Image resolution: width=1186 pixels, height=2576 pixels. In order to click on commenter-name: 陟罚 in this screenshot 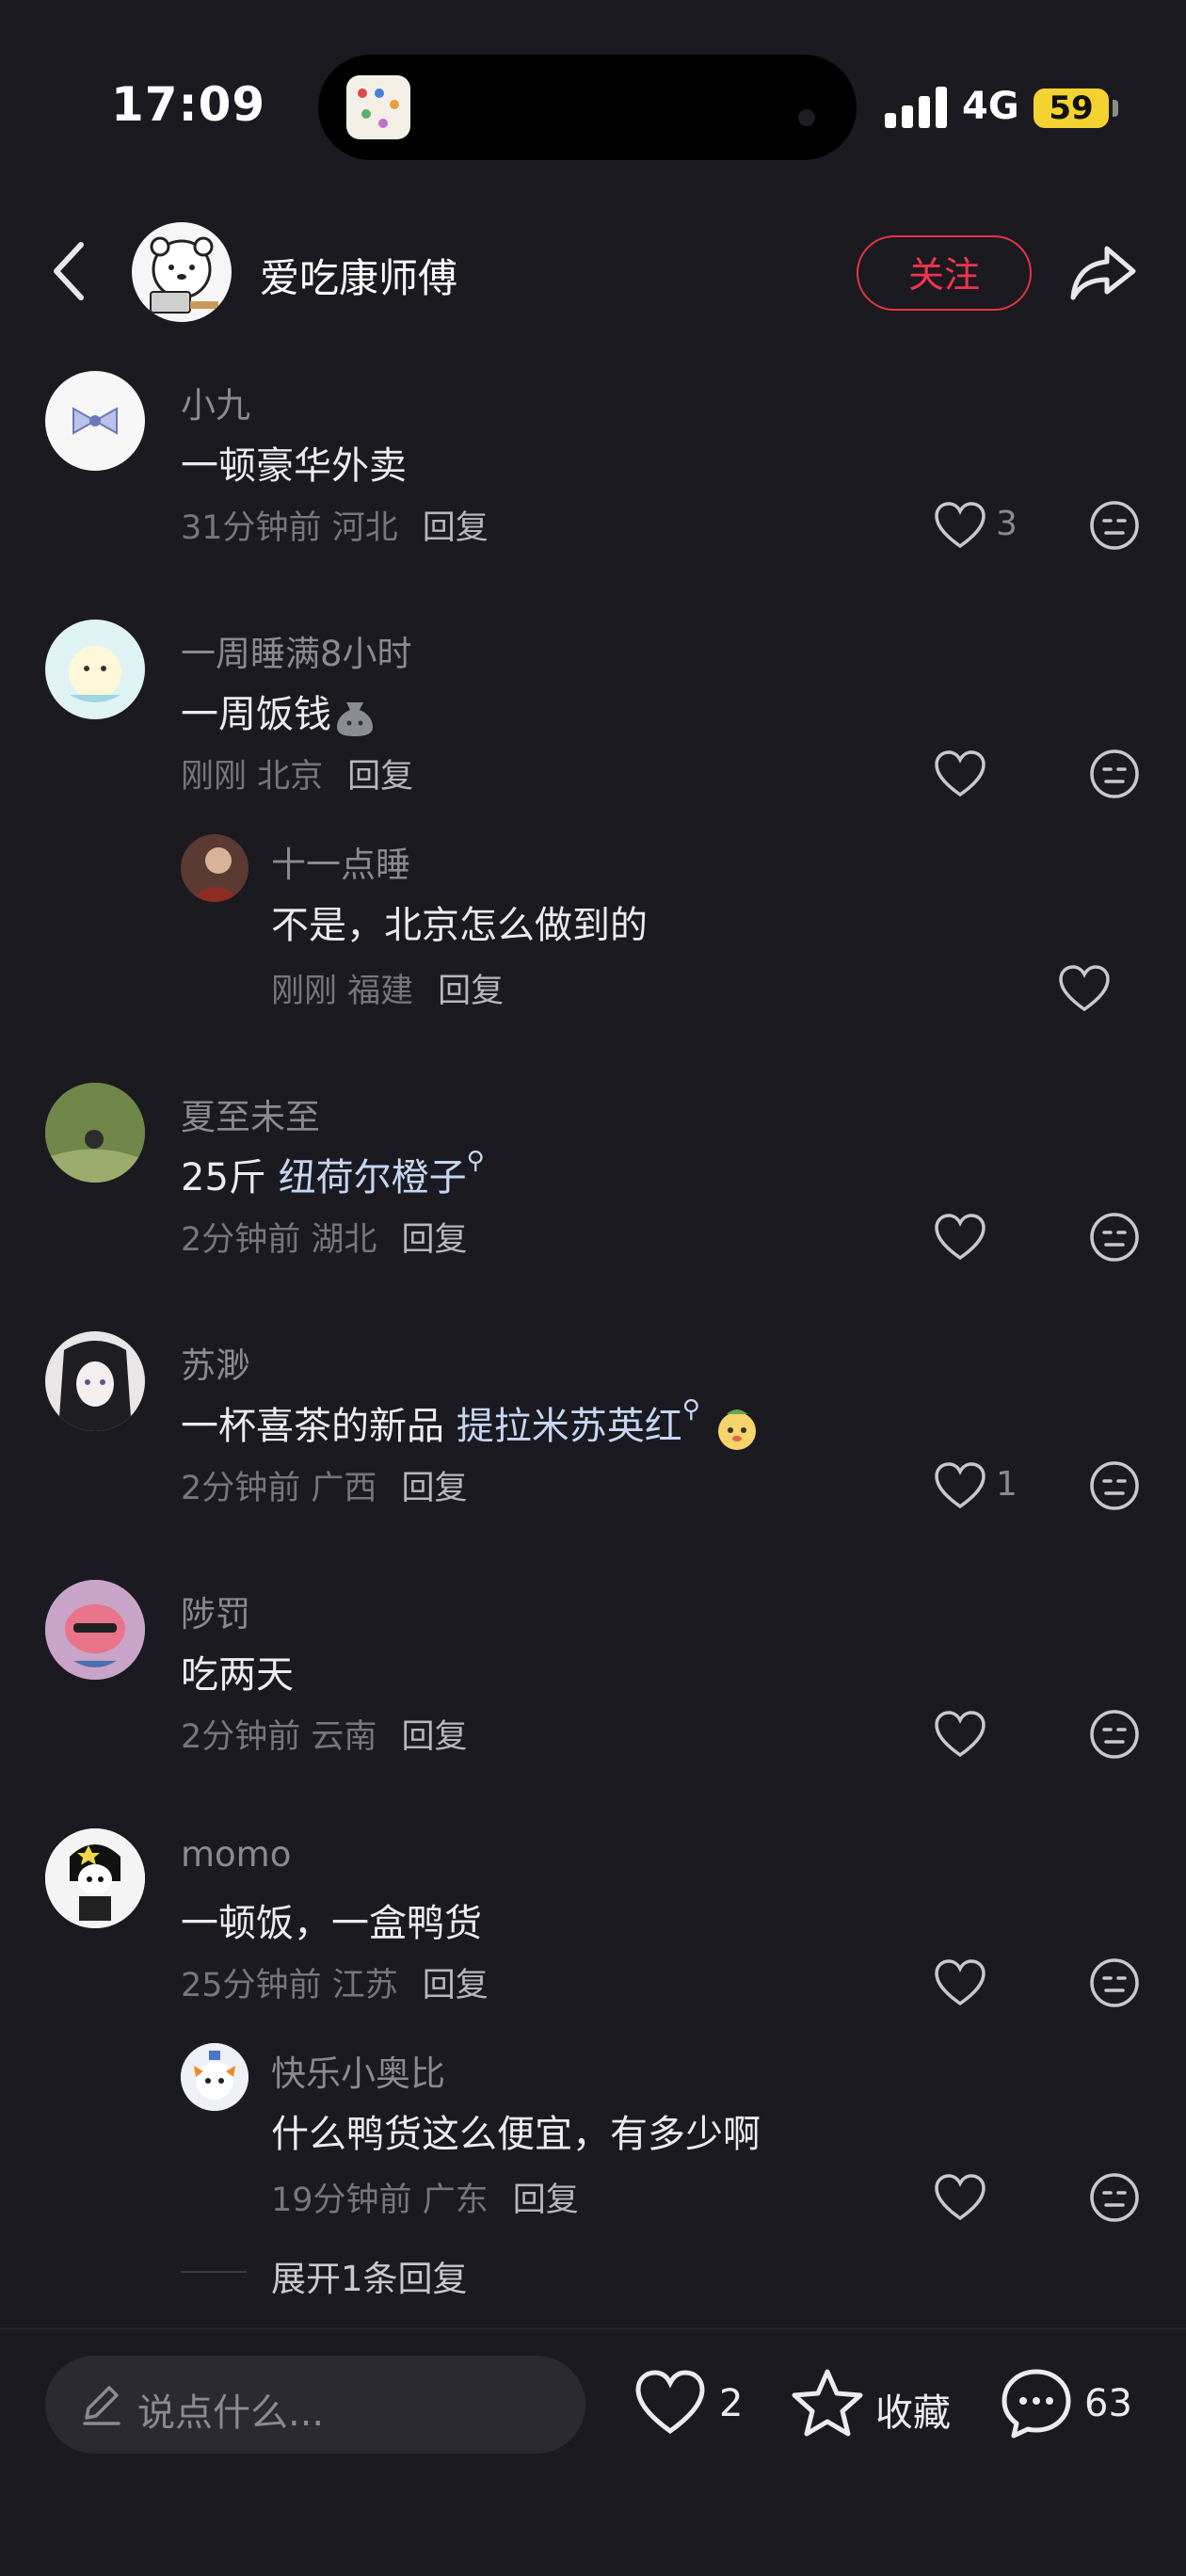, I will do `click(215, 1611)`.